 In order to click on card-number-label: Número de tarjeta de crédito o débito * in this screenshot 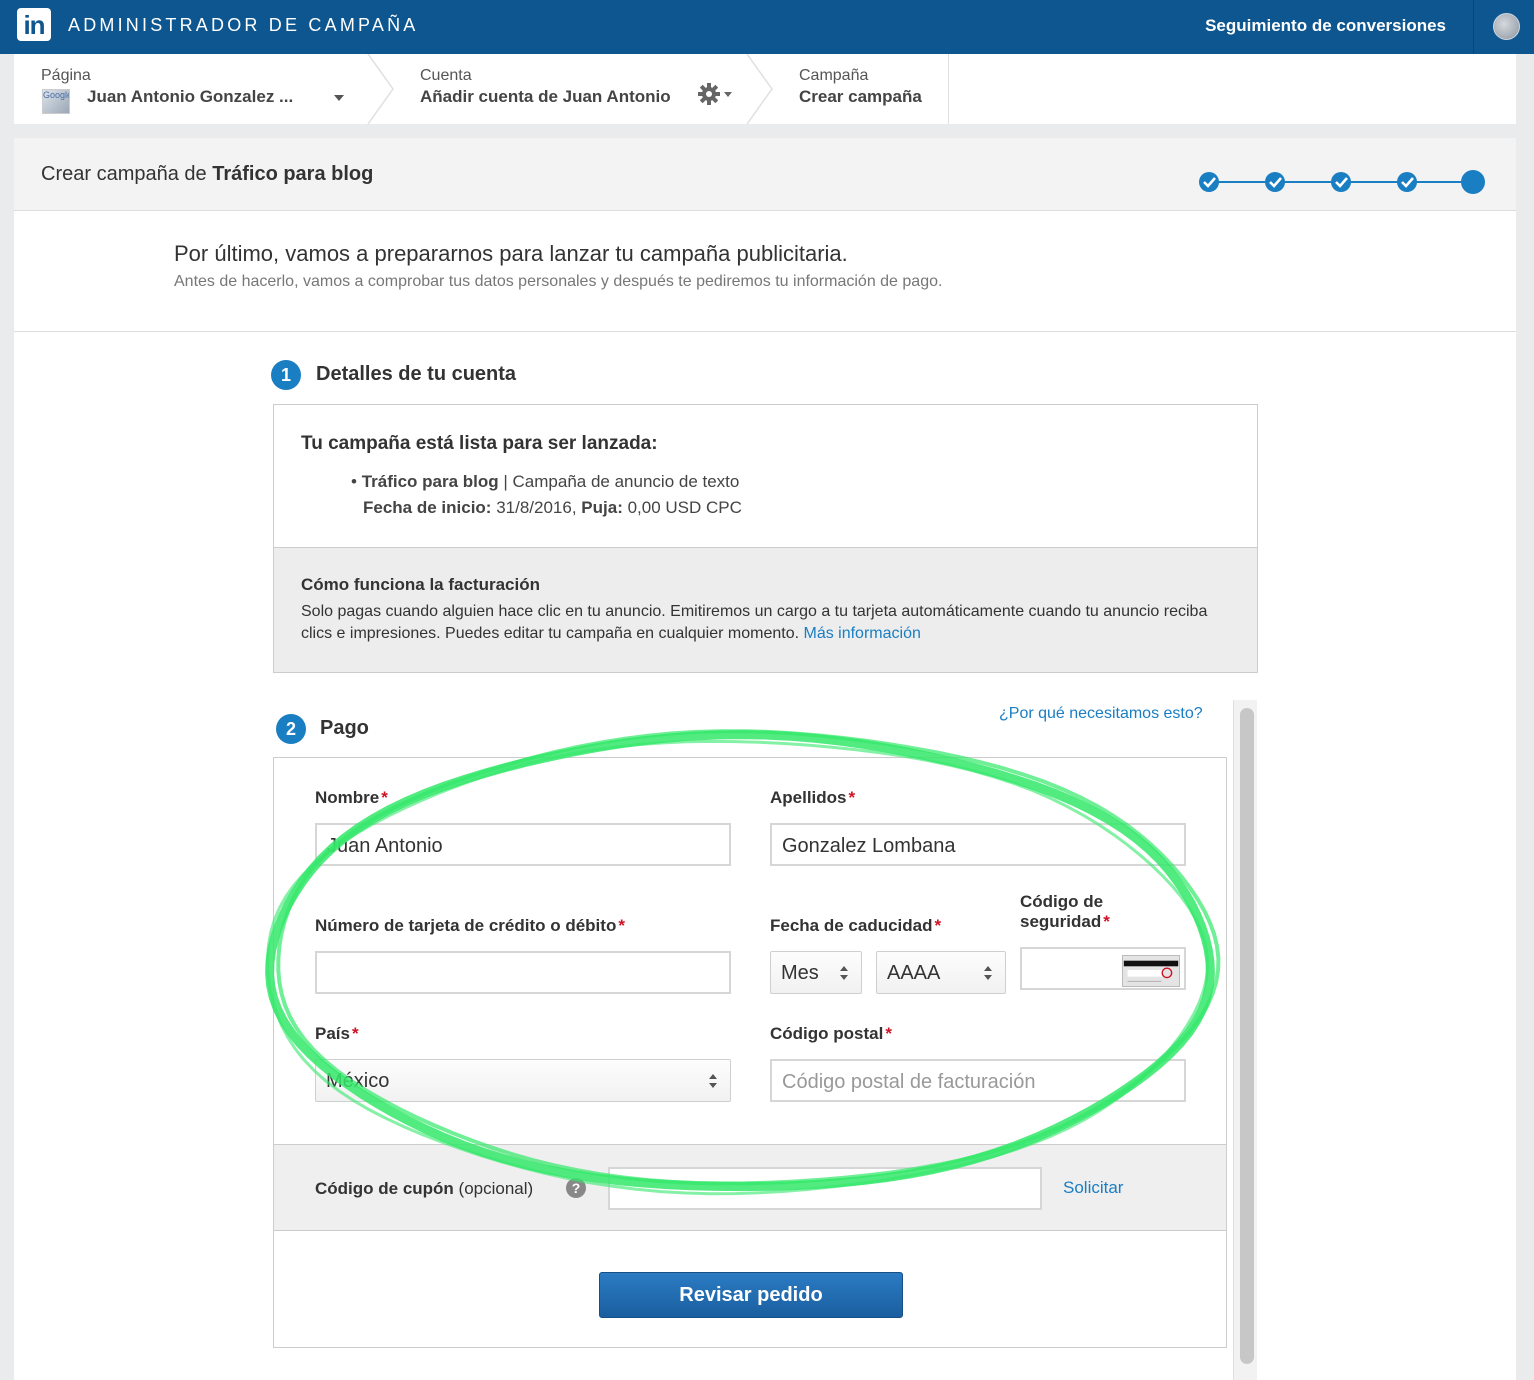, I will do `click(470, 925)`.